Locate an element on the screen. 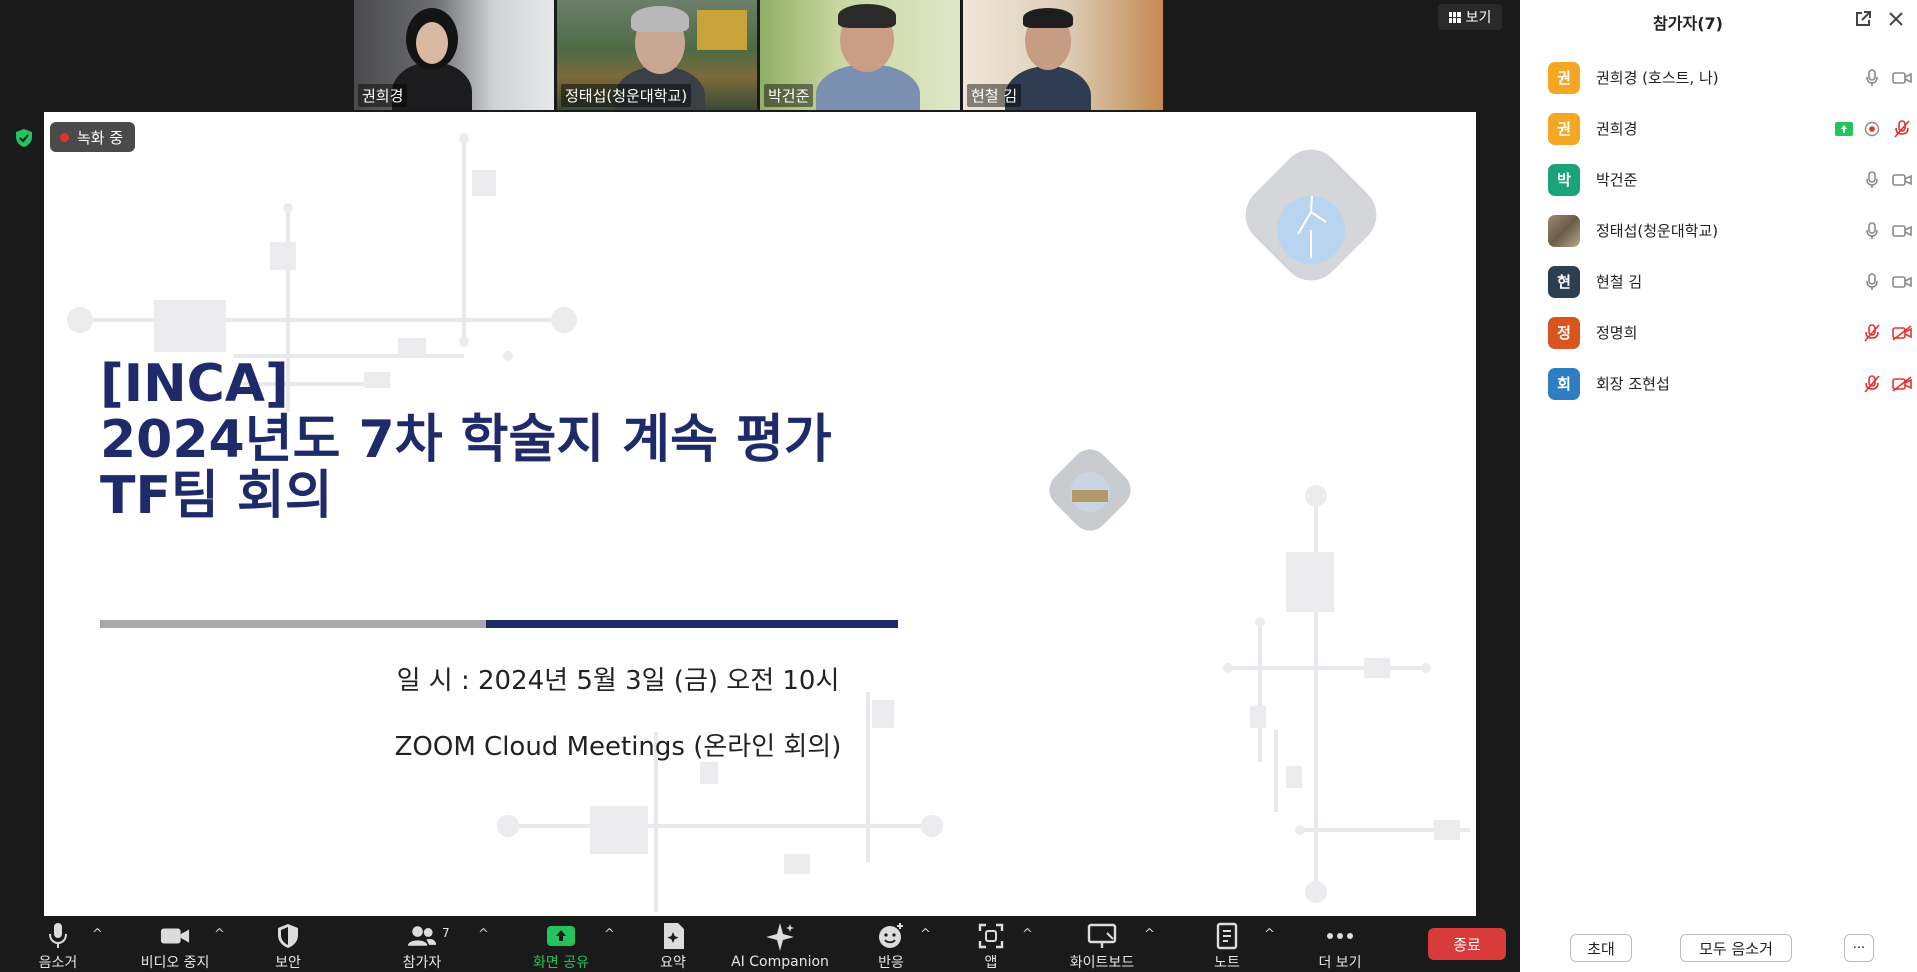  participants-count: 7 is located at coordinates (446, 933).